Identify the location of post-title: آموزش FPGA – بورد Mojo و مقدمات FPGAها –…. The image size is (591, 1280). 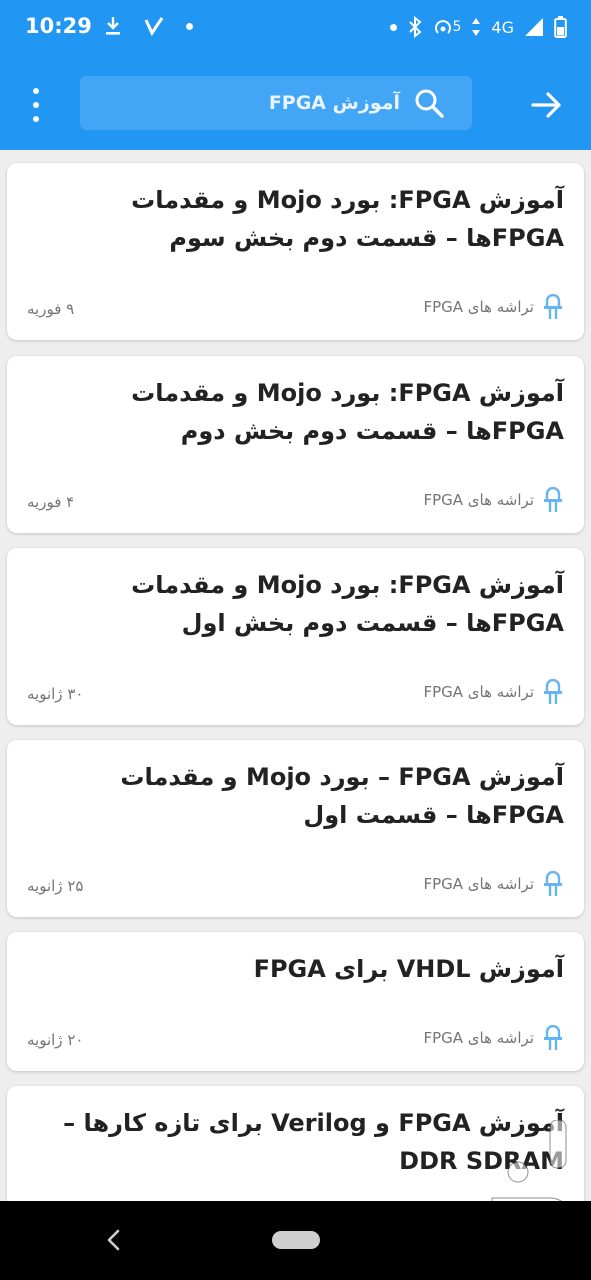
(342, 796).